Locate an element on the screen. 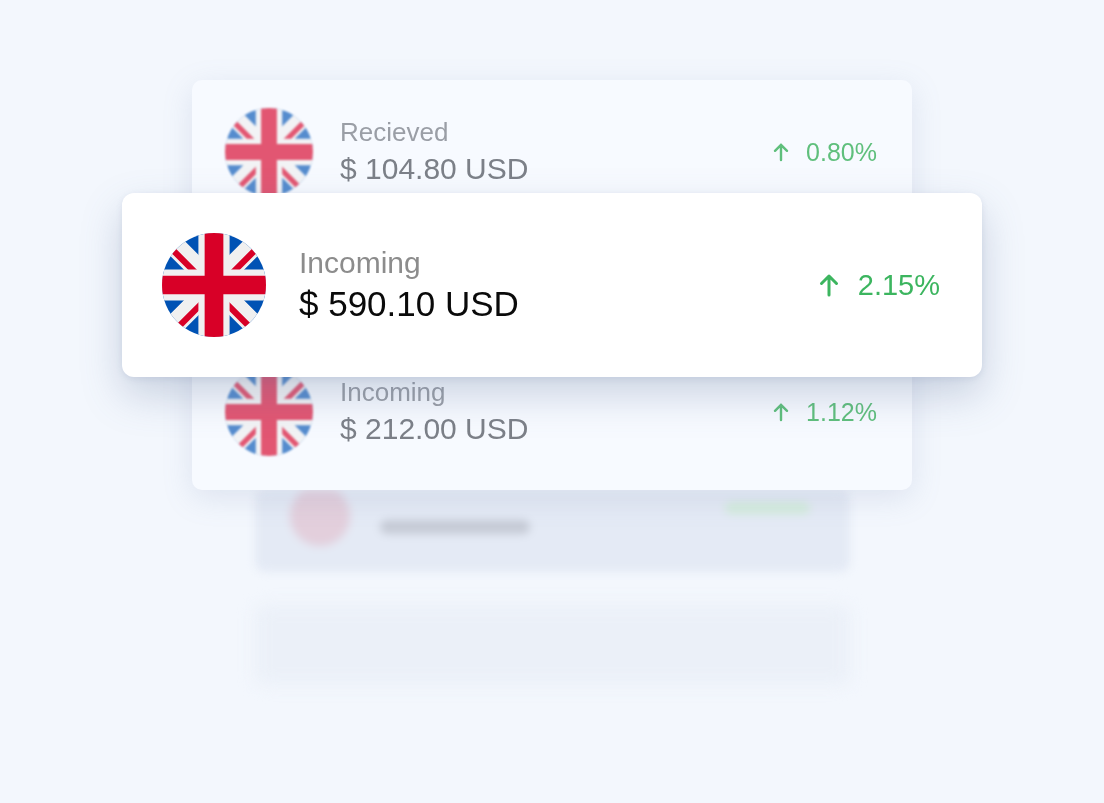  change-percent: 0.80% is located at coordinates (841, 152).